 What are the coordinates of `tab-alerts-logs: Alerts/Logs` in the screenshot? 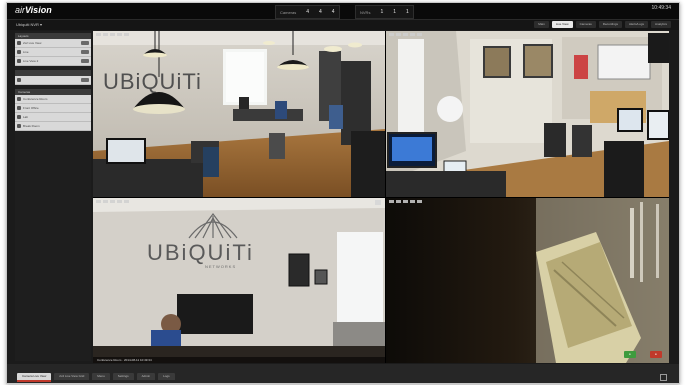 It's located at (636, 24).